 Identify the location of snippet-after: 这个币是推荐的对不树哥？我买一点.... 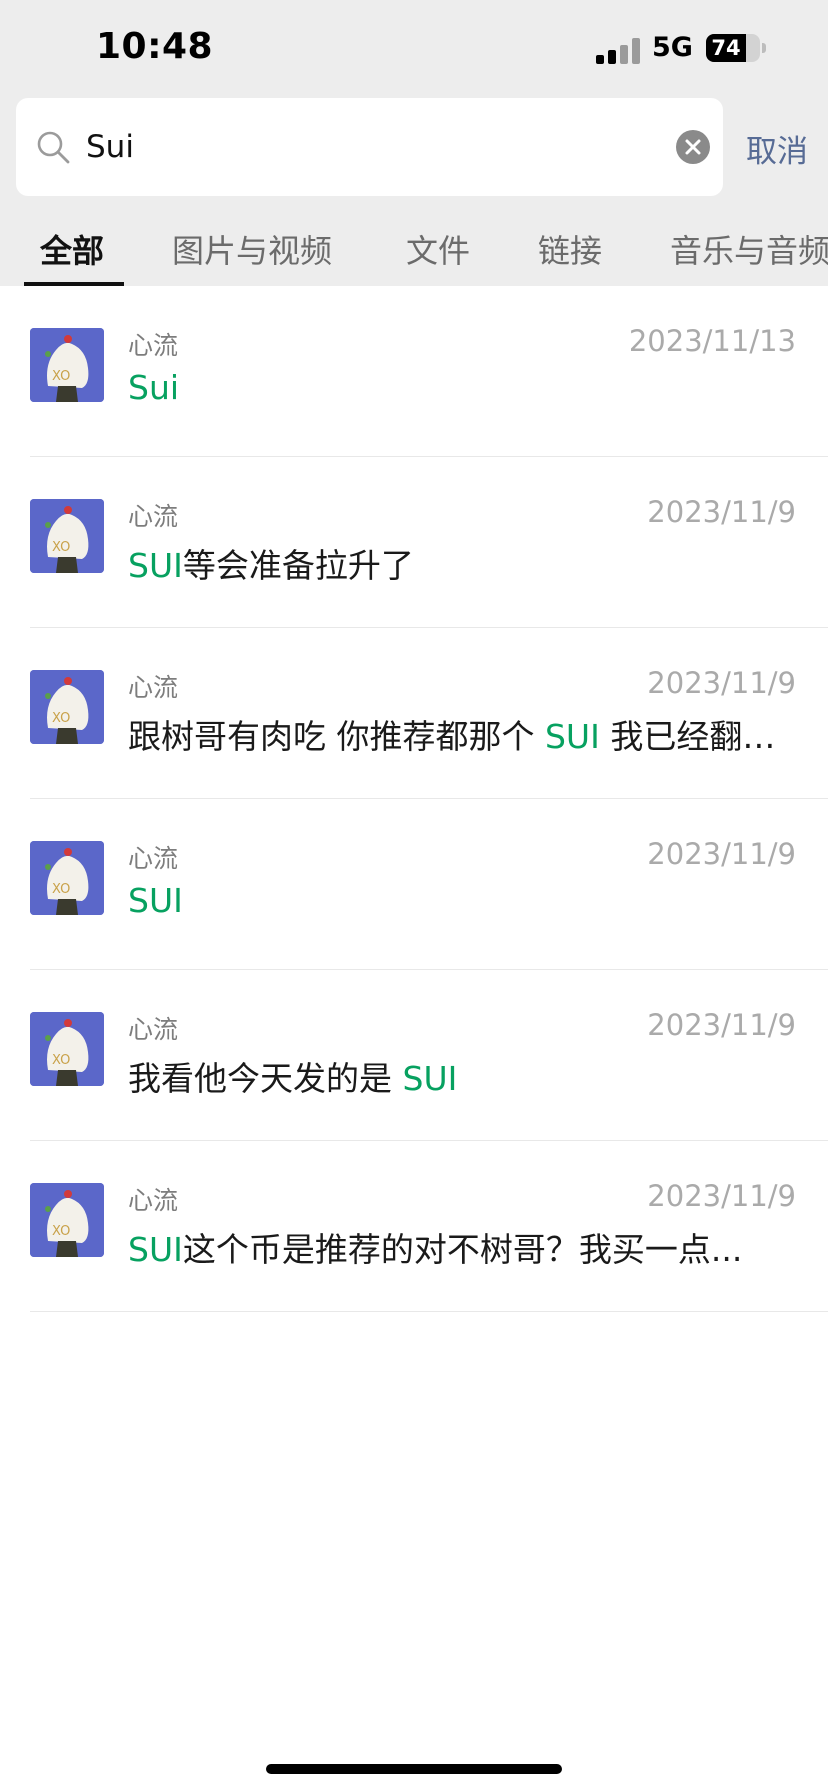
(462, 1249).